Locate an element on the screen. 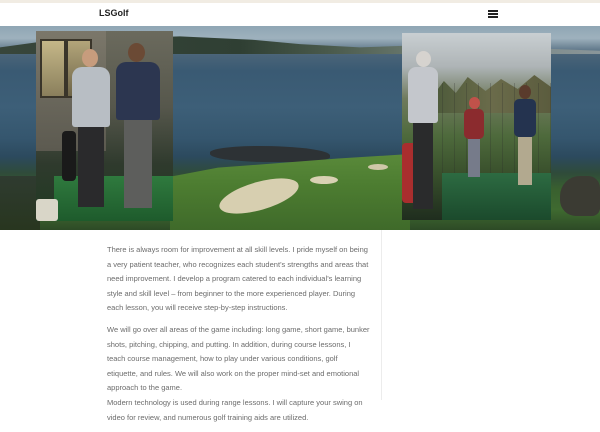 The height and width of the screenshot is (432, 600). clubhouse-window is located at coordinates (53, 68).